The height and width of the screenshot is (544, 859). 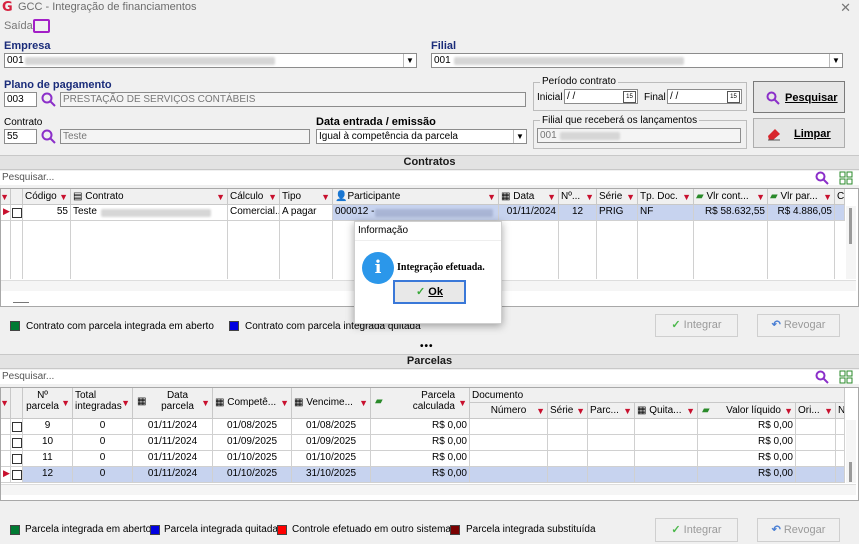 What do you see at coordinates (210, 60) in the screenshot?
I see `empresa-select: 001 ▼` at bounding box center [210, 60].